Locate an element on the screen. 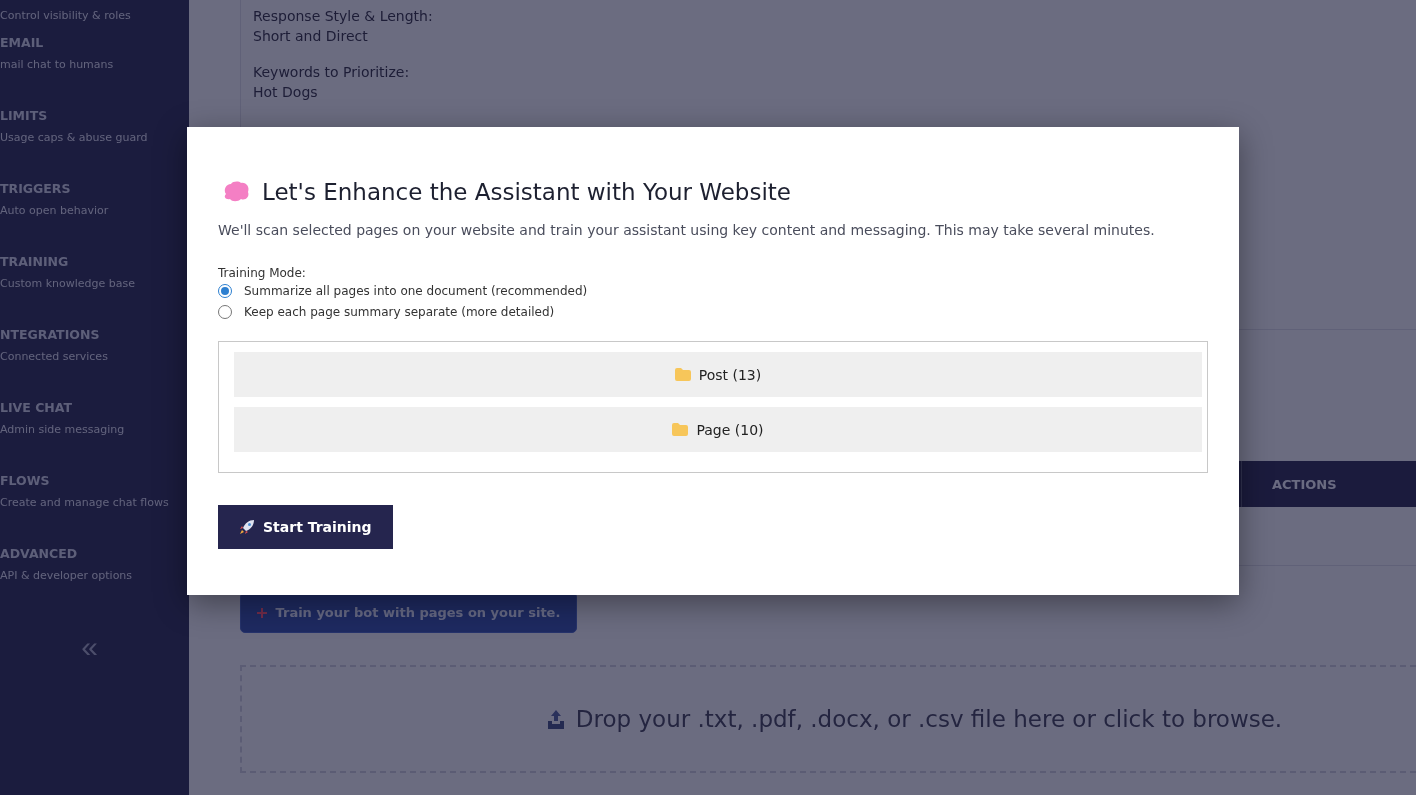 The image size is (1416, 795). sidebar-item-description: Connected services is located at coordinates (54, 356).